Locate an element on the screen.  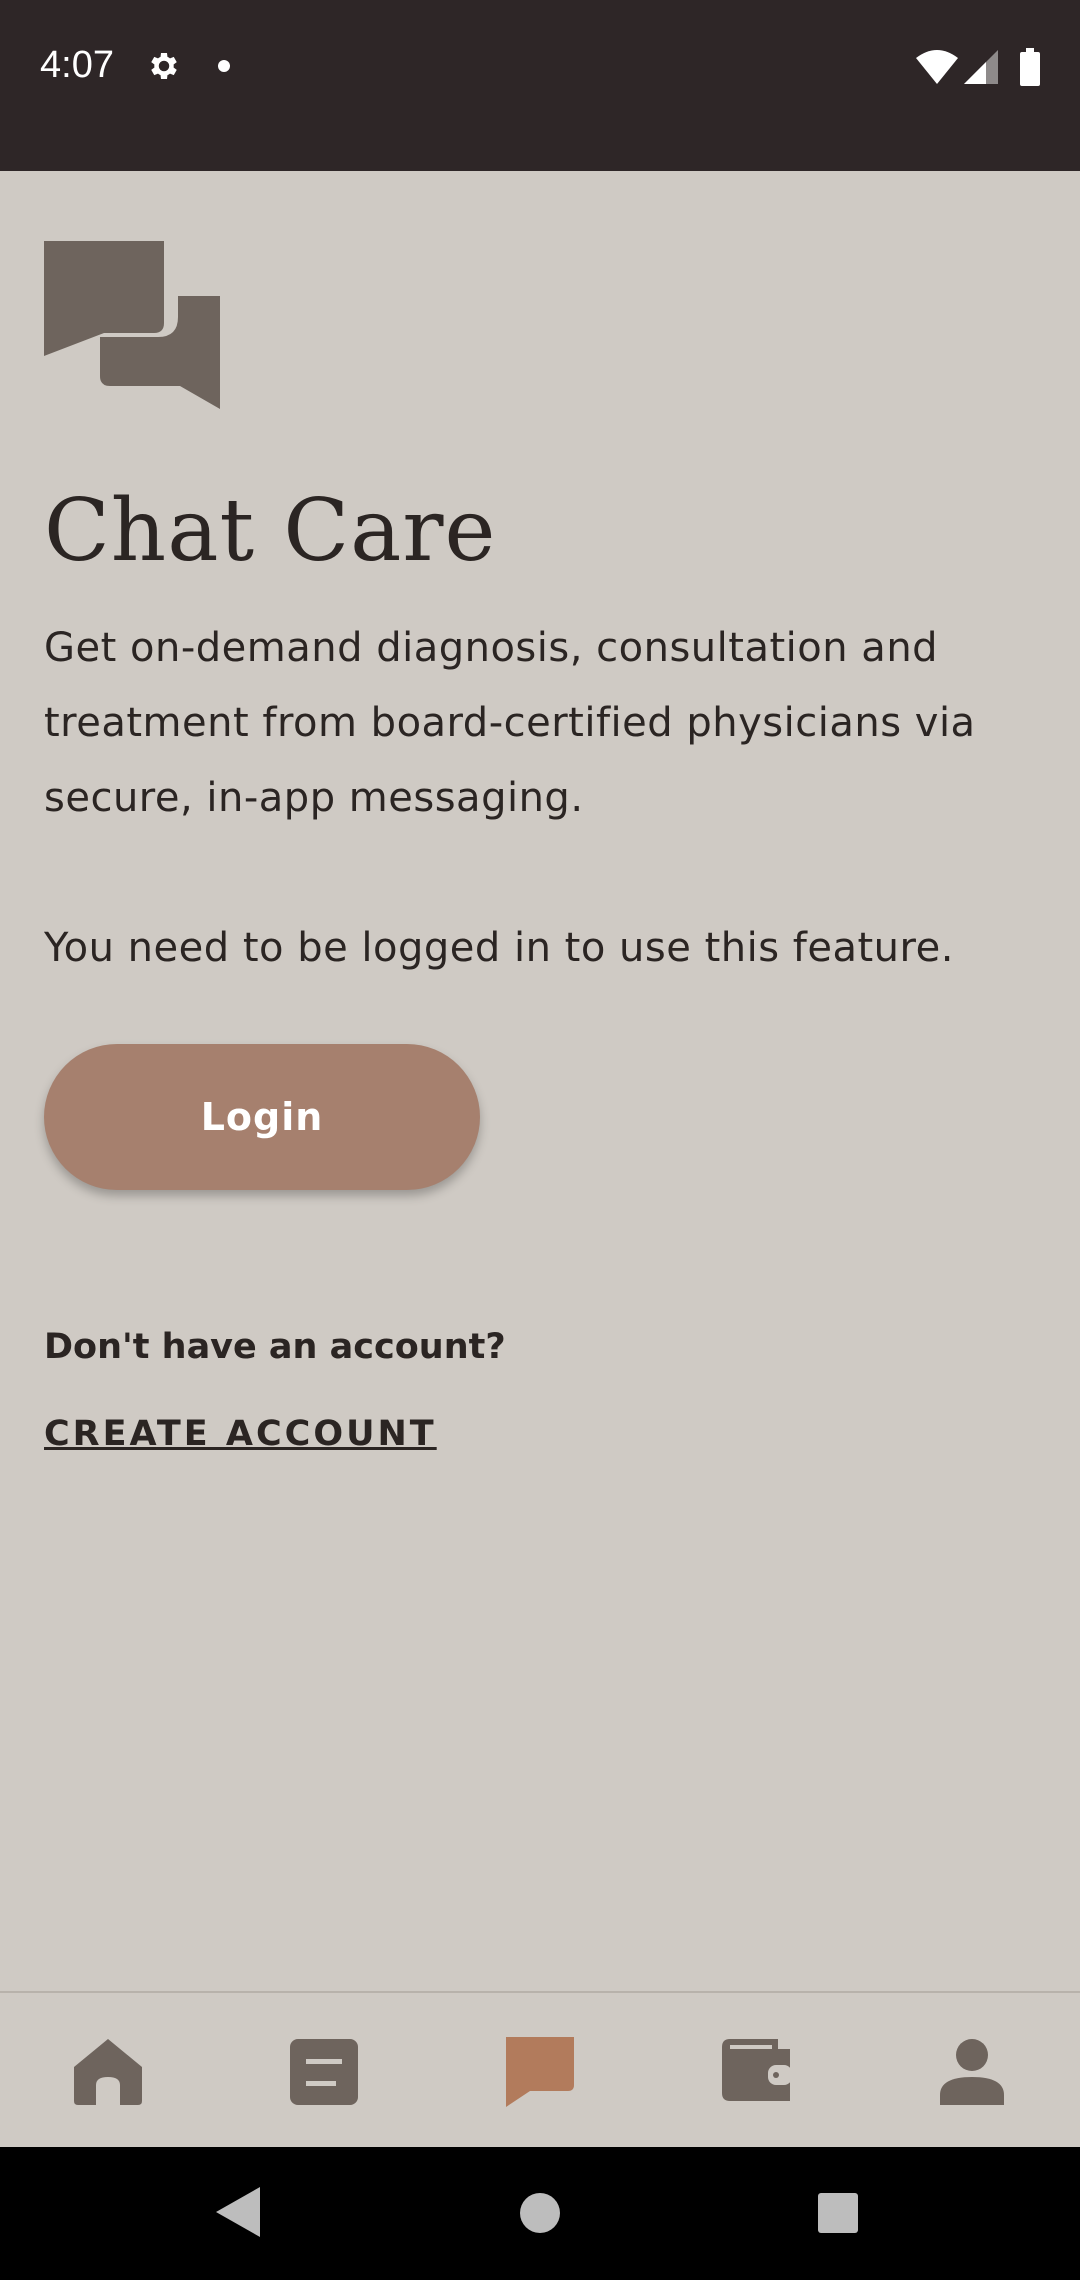
nav-item-wallet is located at coordinates (756, 2071).